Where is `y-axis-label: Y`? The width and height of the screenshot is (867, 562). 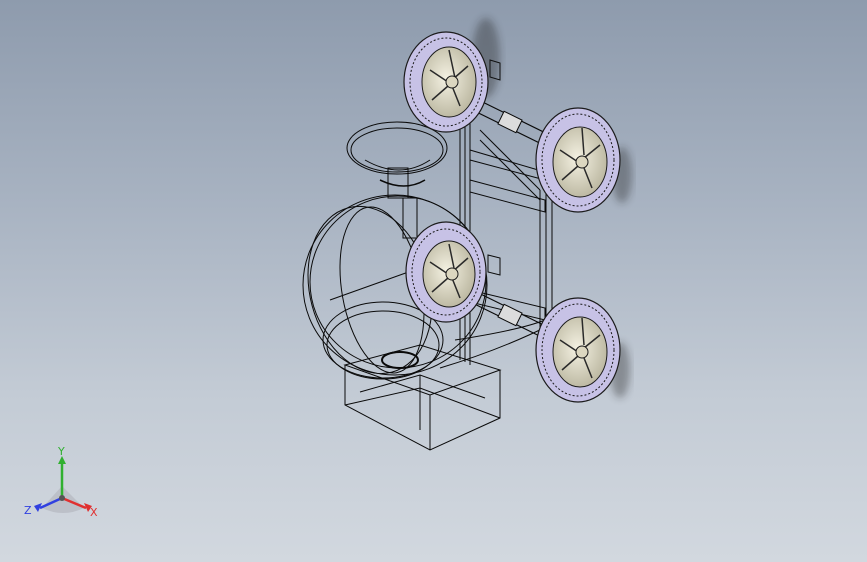
y-axis-label: Y is located at coordinates (61, 452).